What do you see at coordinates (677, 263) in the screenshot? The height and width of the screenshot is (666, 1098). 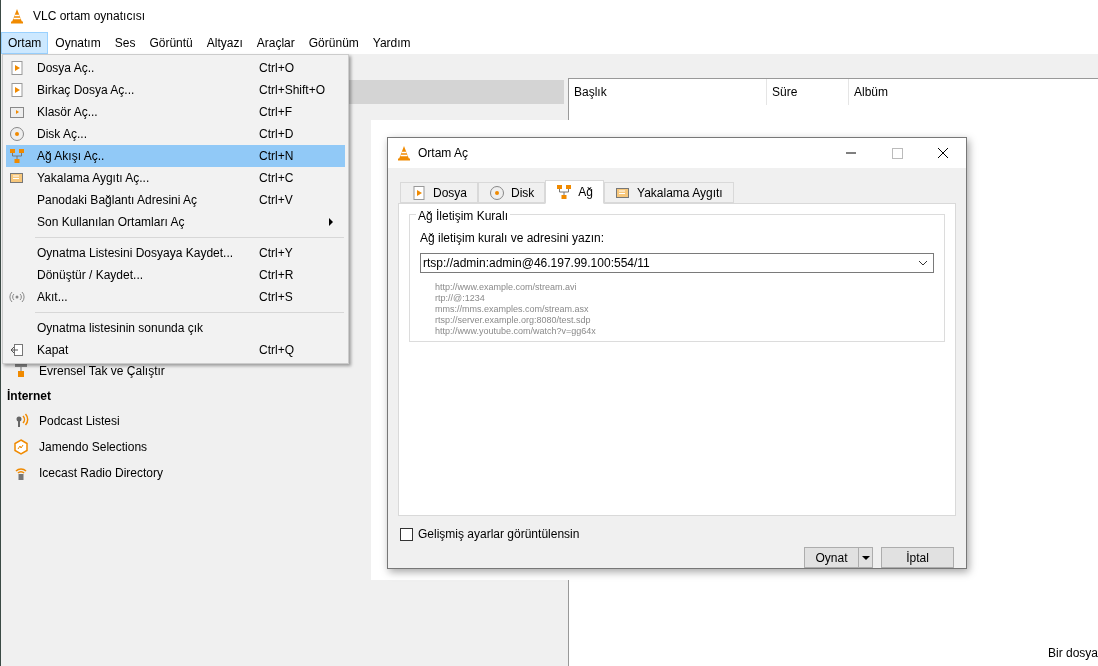 I see `url-combobox: rtsp://admin:admin@46.197.99.100:554/11` at bounding box center [677, 263].